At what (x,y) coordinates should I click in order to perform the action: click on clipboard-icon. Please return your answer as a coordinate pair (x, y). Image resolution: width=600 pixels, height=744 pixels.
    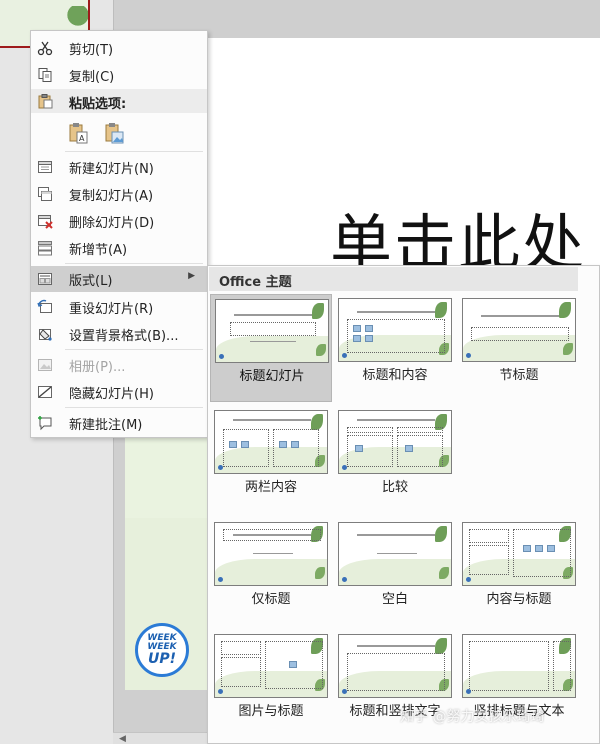
    Looking at the image, I should click on (45, 101).